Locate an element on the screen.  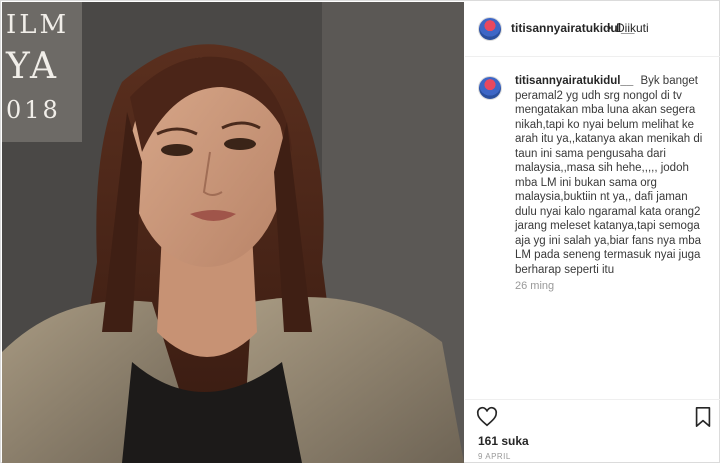
banner-text-1: ILM is located at coordinates (38, 25).